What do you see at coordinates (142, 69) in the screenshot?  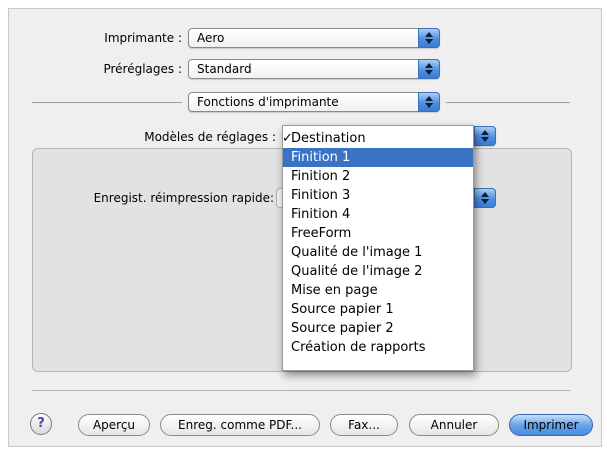 I see `presets-label: Préréglages :` at bounding box center [142, 69].